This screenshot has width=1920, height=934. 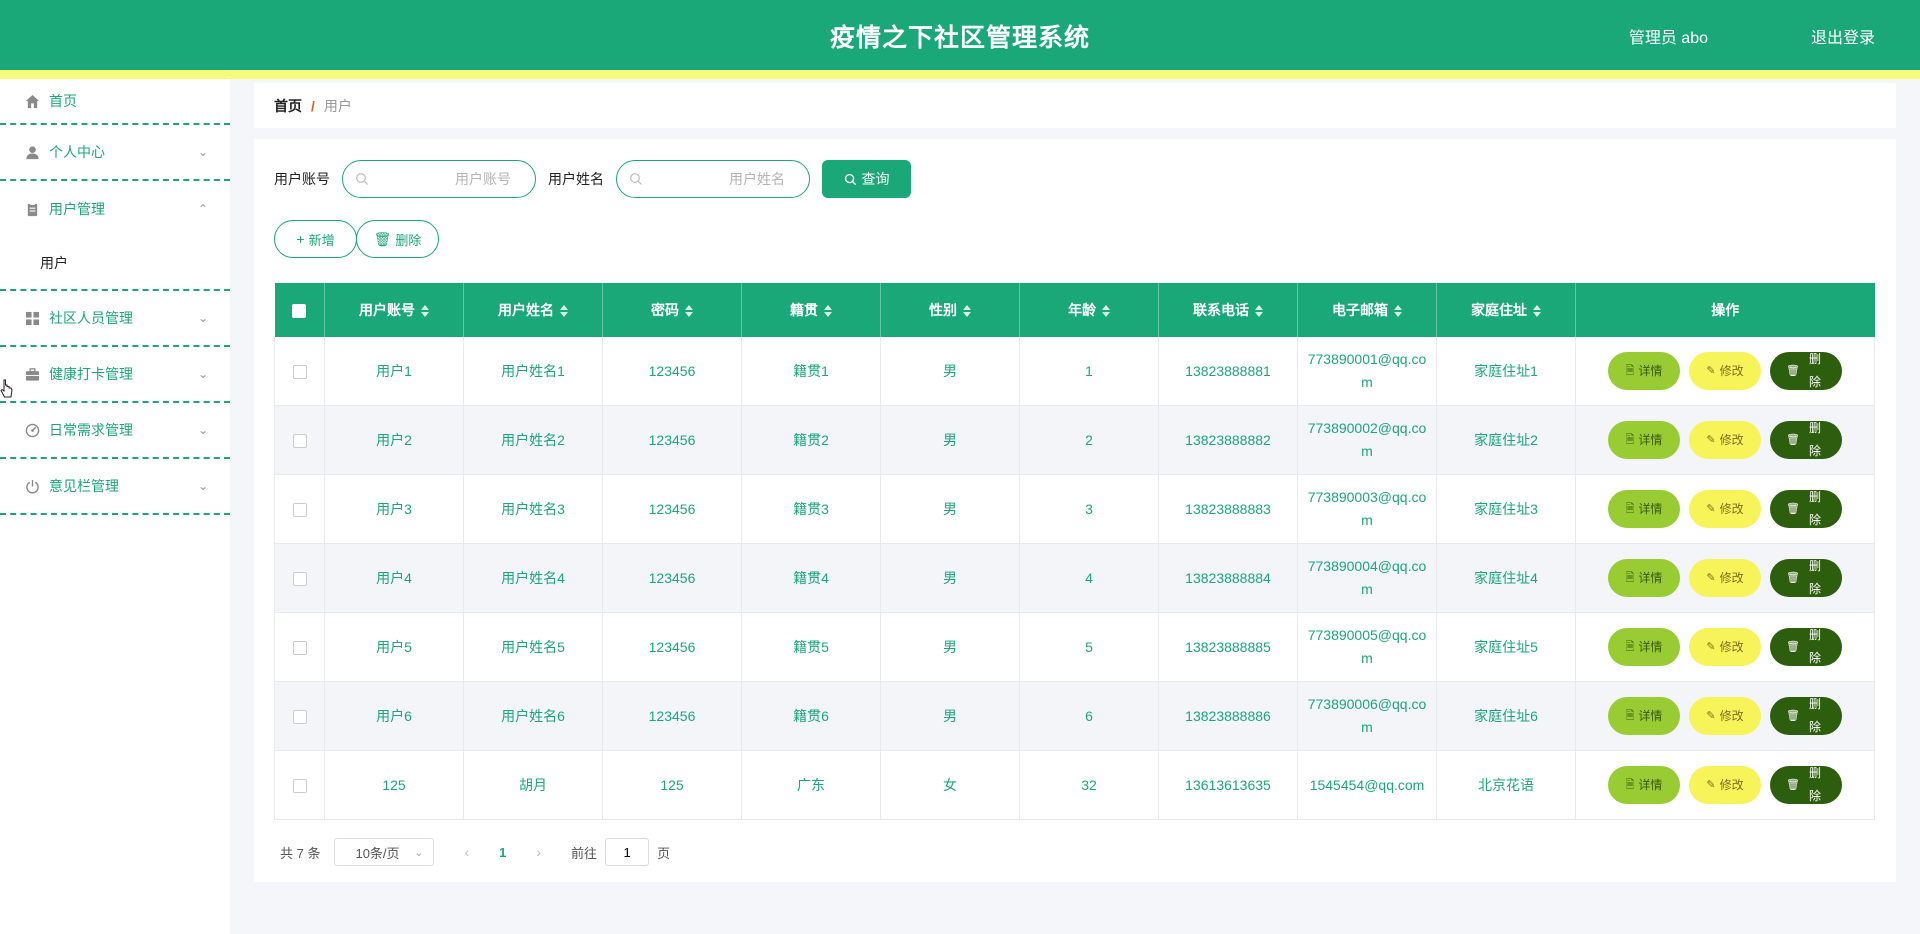 What do you see at coordinates (115, 264) in the screenshot?
I see `sidebar-subitem-users: 用户` at bounding box center [115, 264].